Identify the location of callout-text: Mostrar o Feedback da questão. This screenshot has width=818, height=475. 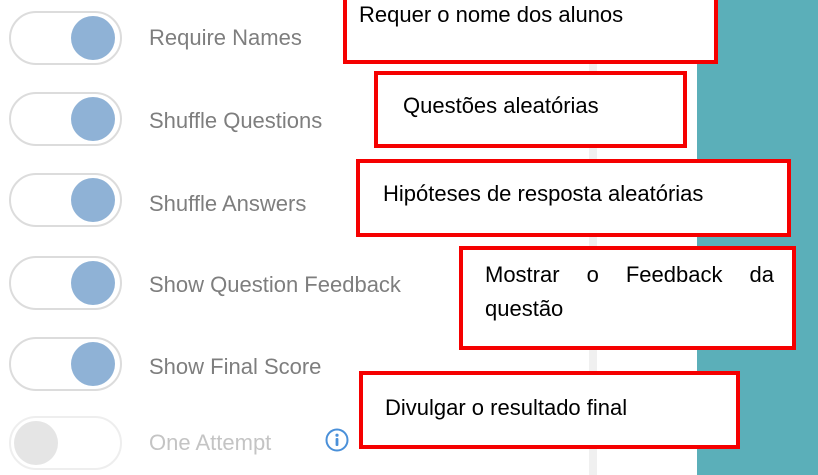
(629, 291).